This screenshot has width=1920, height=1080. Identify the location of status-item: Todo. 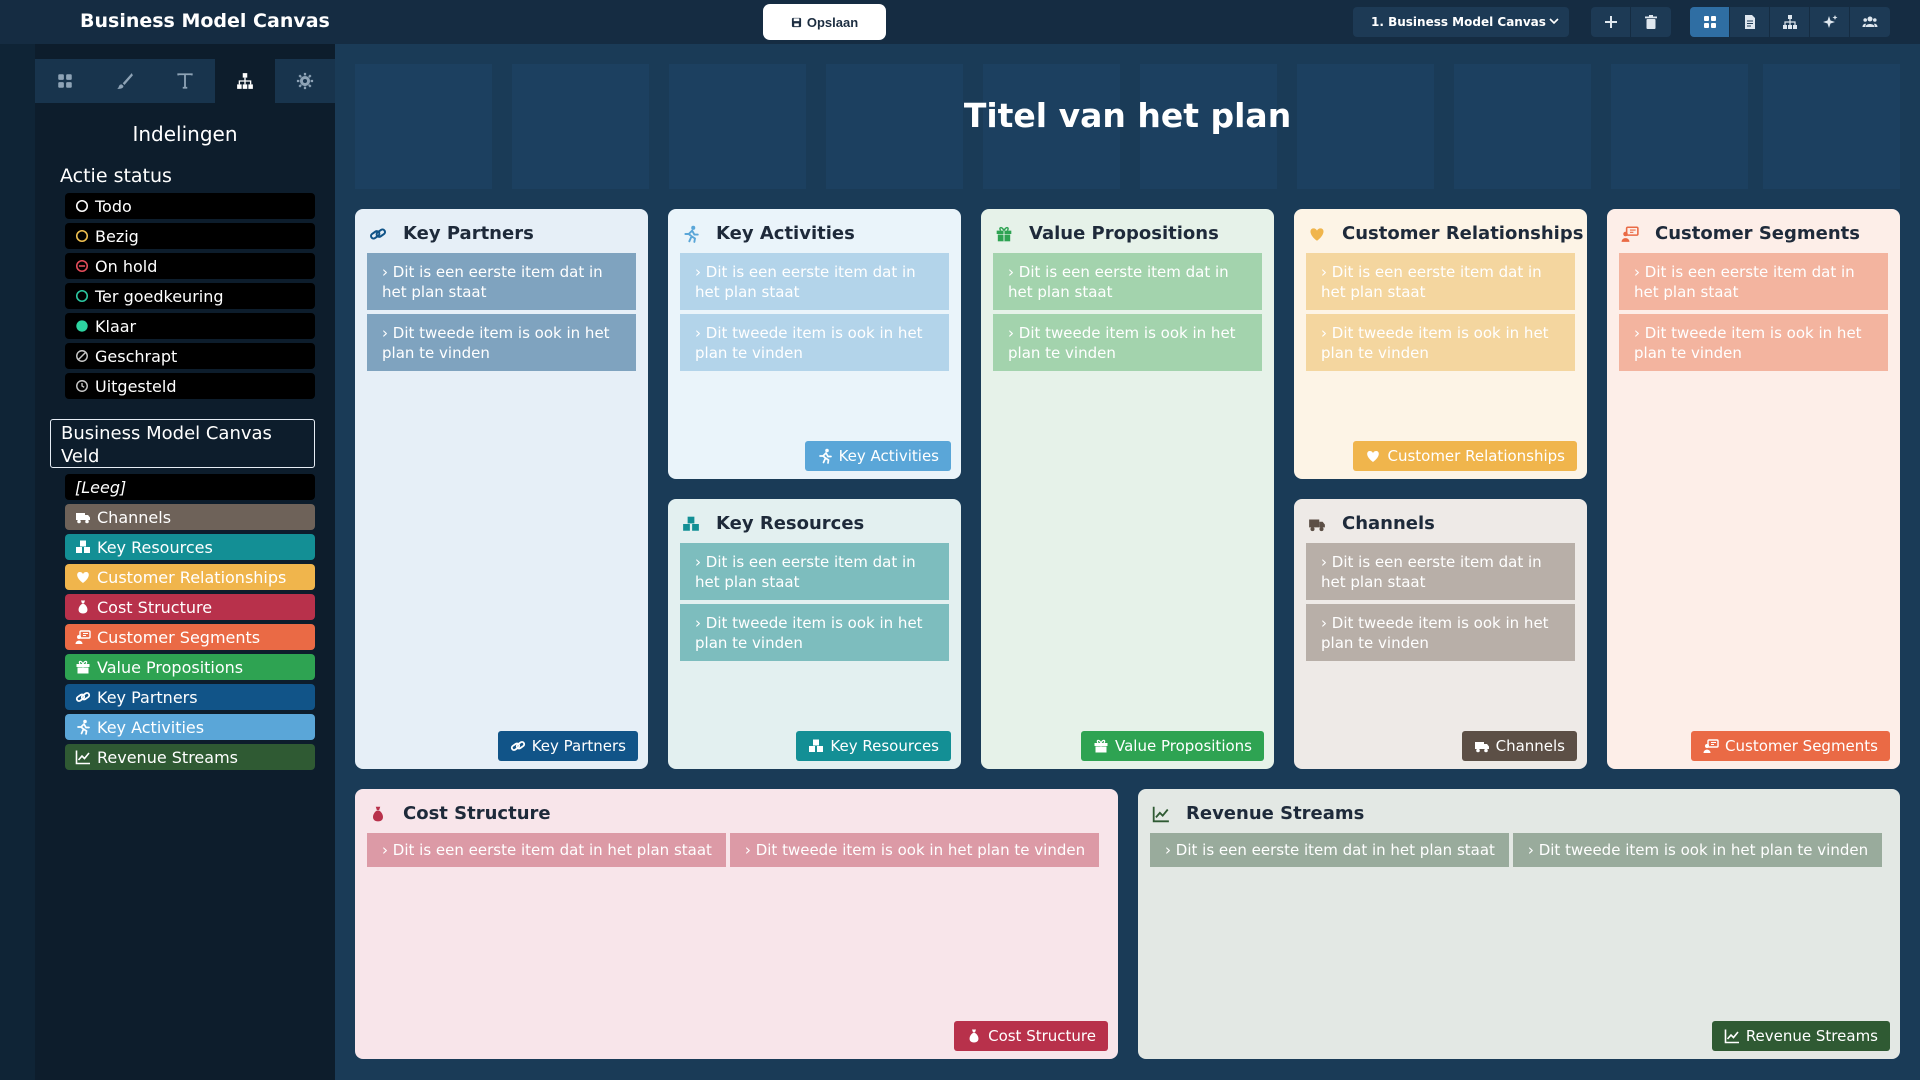
(190, 206).